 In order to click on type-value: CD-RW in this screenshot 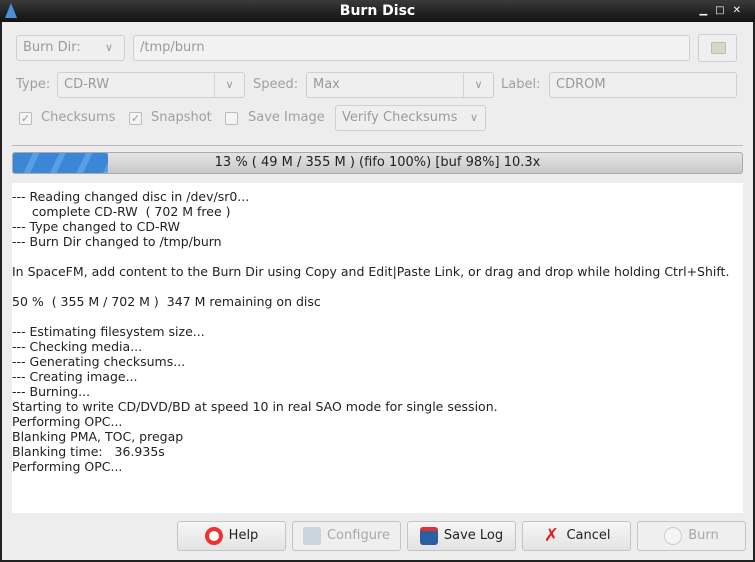, I will do `click(87, 84)`.